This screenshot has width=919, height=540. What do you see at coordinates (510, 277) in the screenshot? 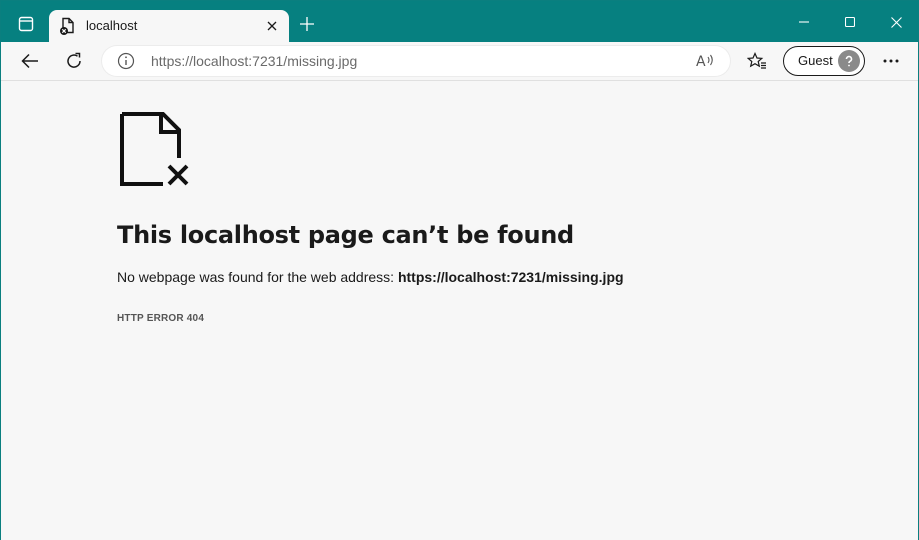
I see `error-description-url: https://localhost:7231/missing.jpg` at bounding box center [510, 277].